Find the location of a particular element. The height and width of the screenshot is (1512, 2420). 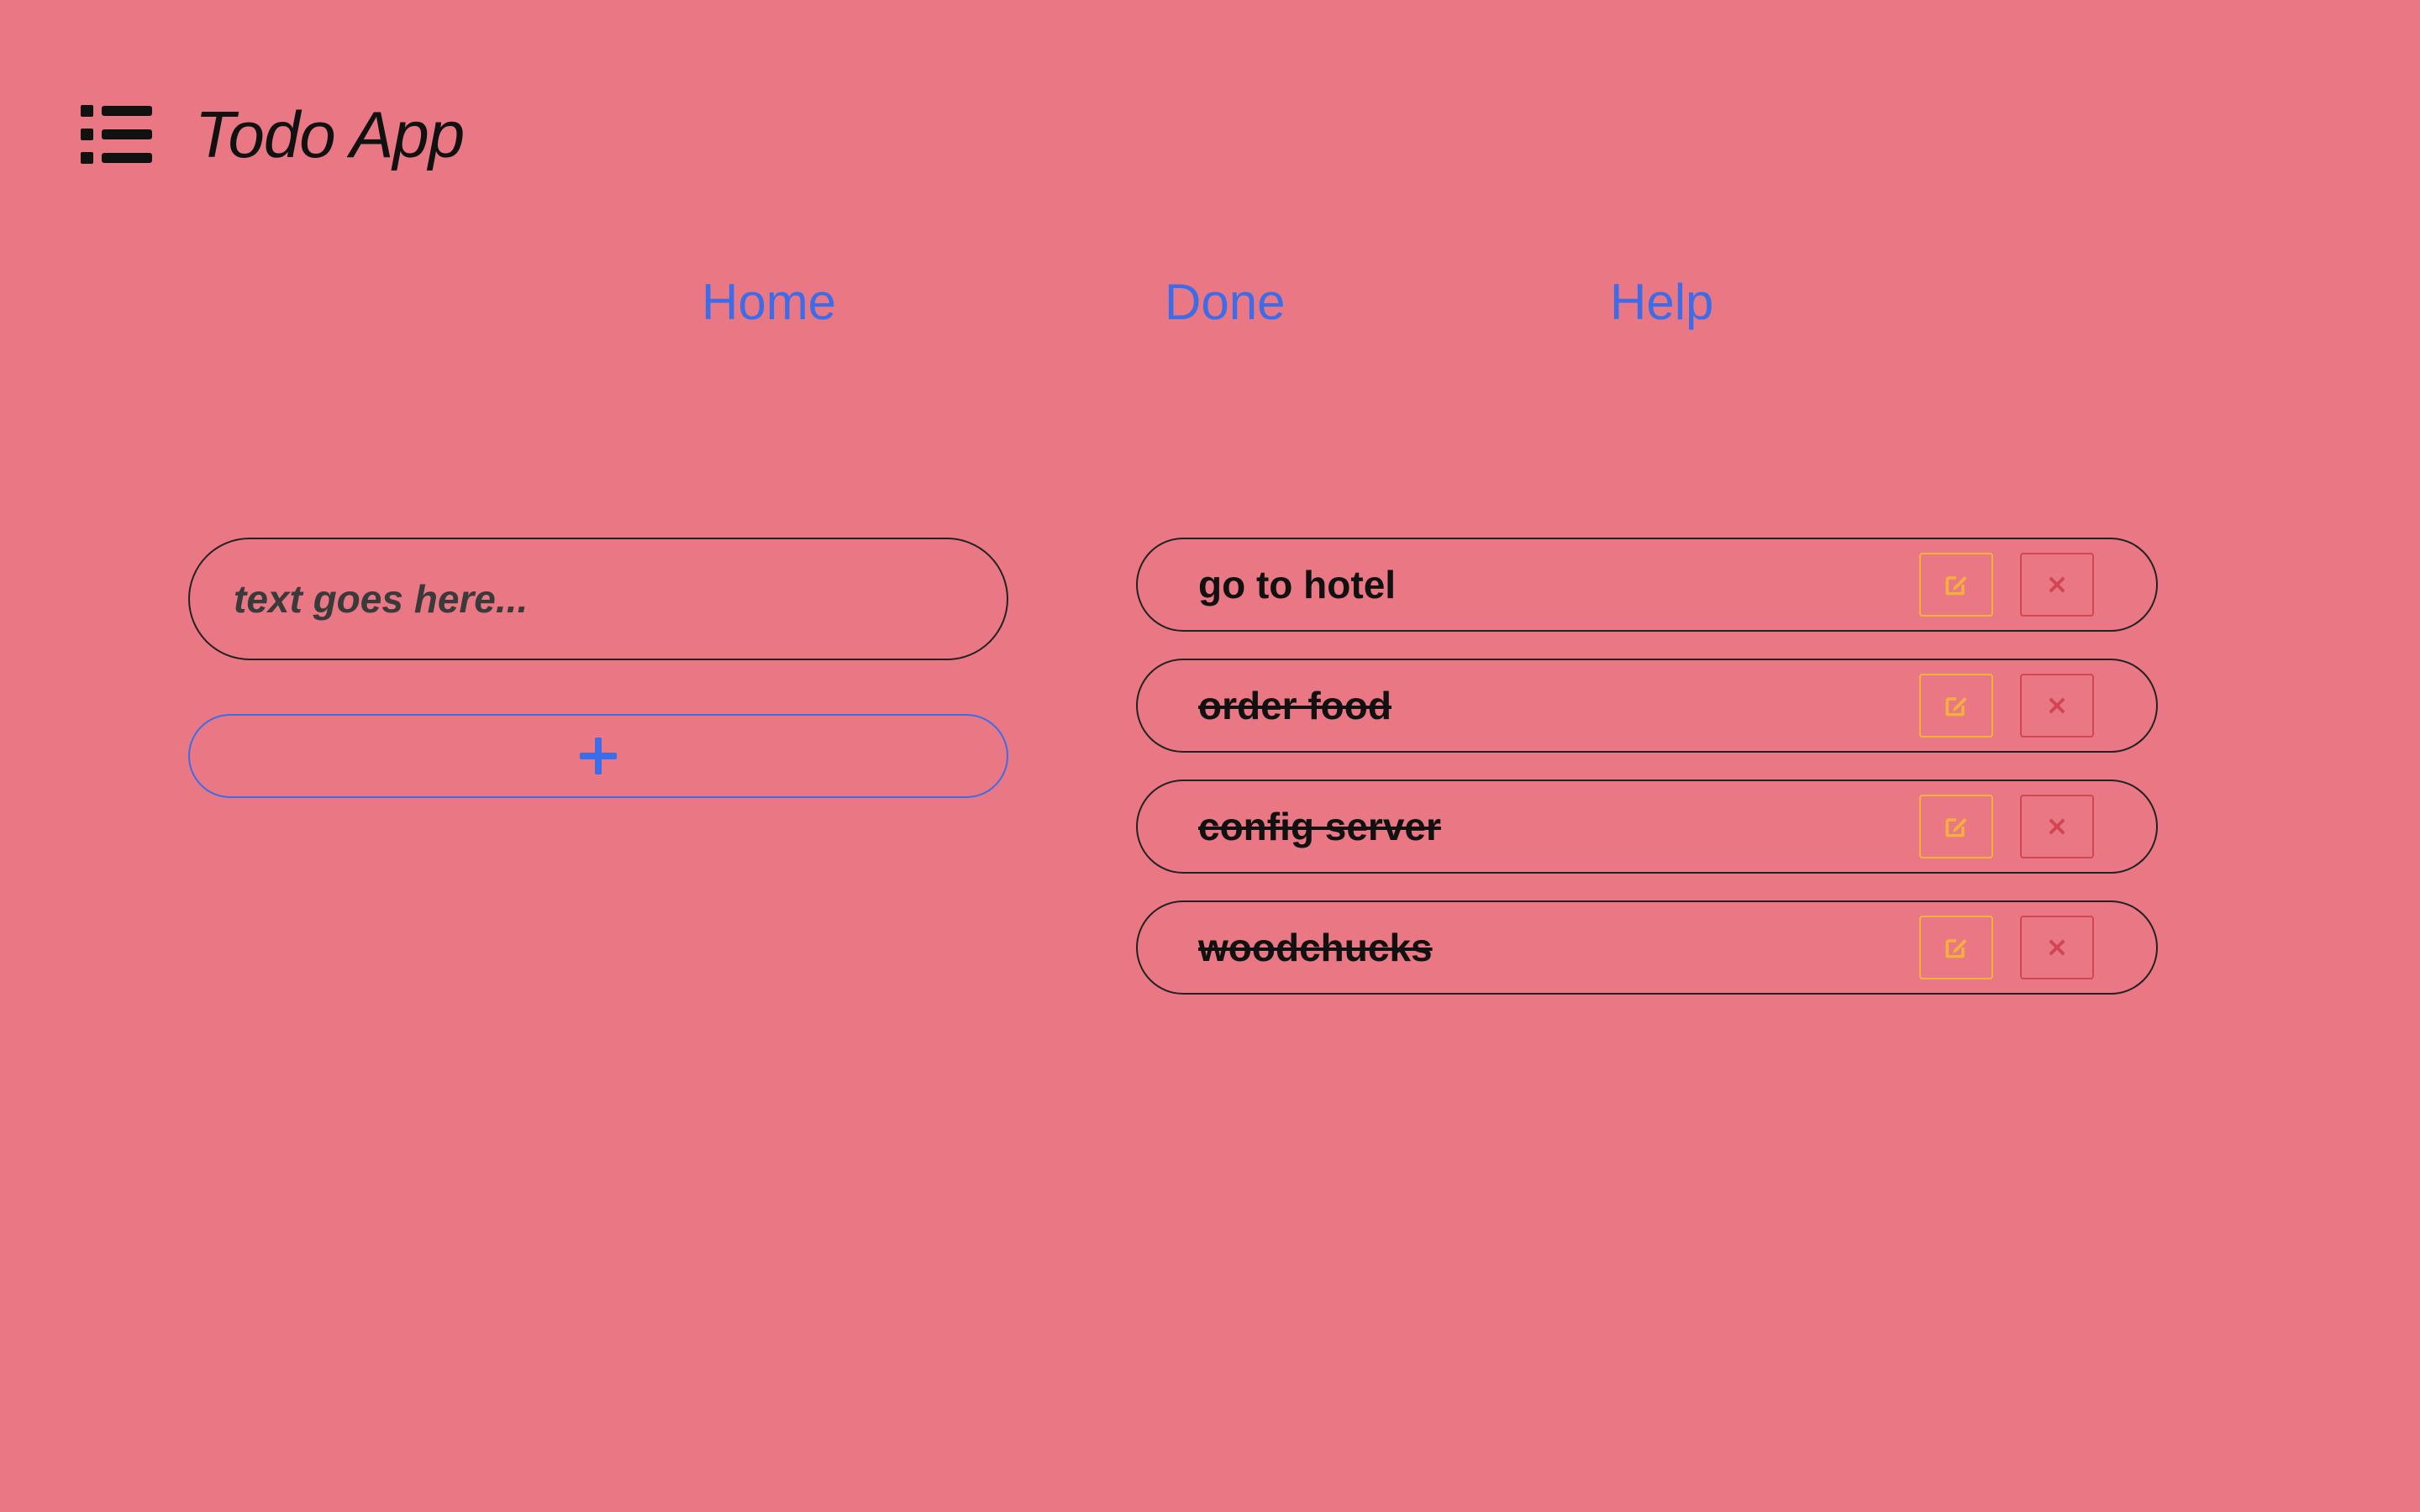

todo-item: config server is located at coordinates (1647, 827).